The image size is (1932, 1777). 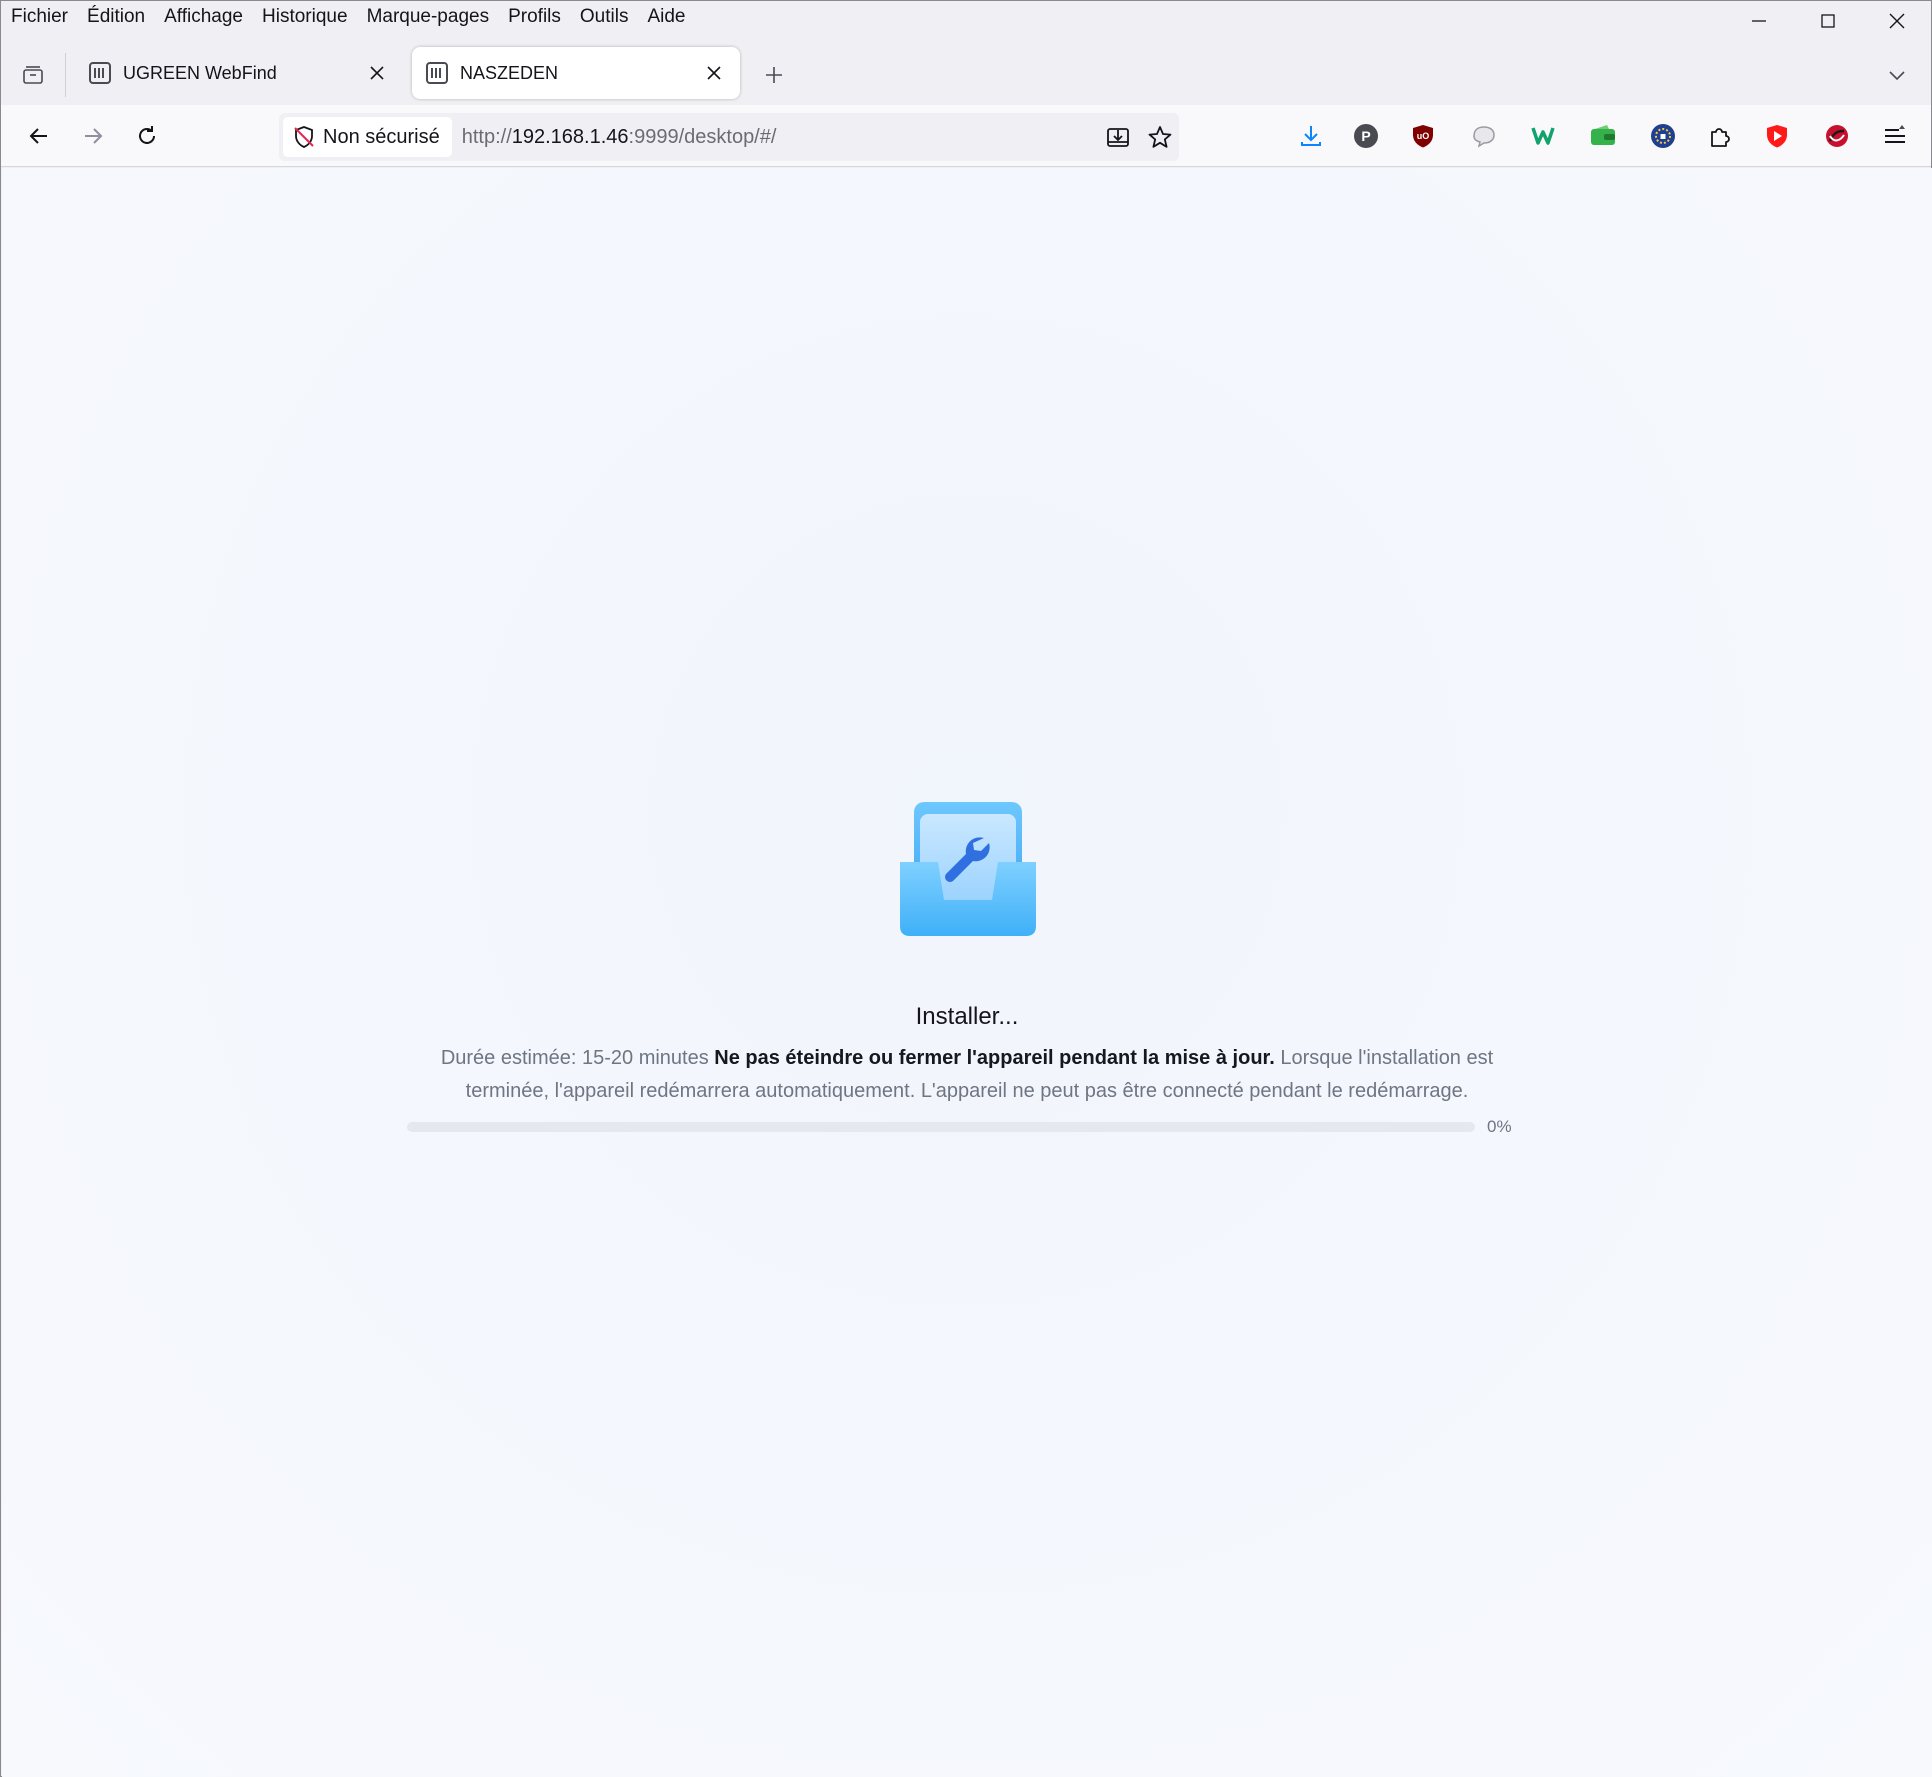 I want to click on menu-outils: Outils, so click(x=604, y=17).